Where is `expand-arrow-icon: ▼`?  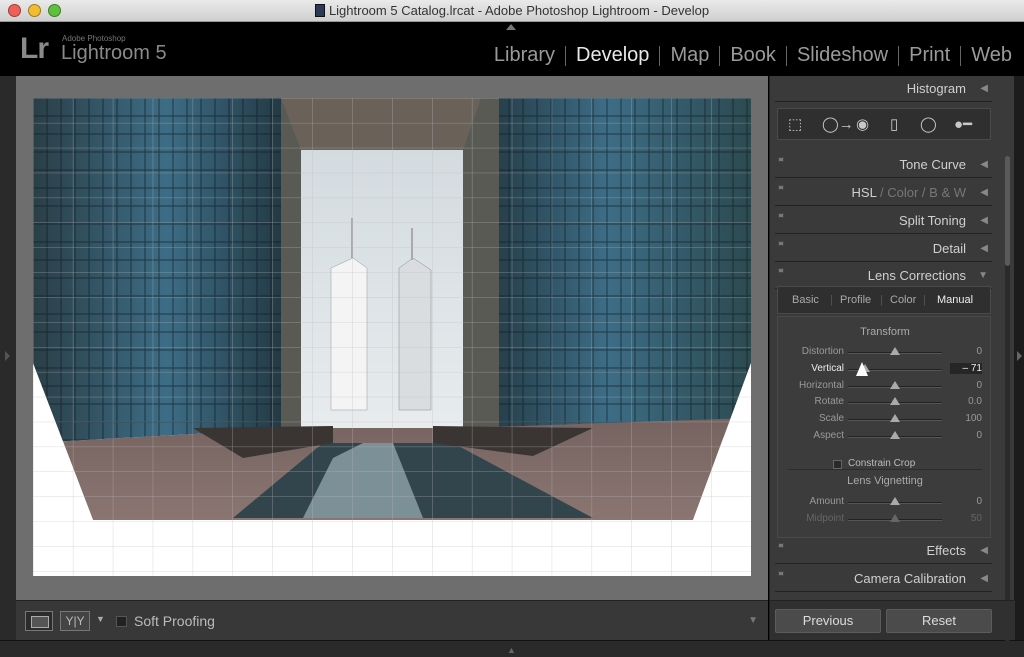
expand-arrow-icon: ▼ is located at coordinates (983, 275).